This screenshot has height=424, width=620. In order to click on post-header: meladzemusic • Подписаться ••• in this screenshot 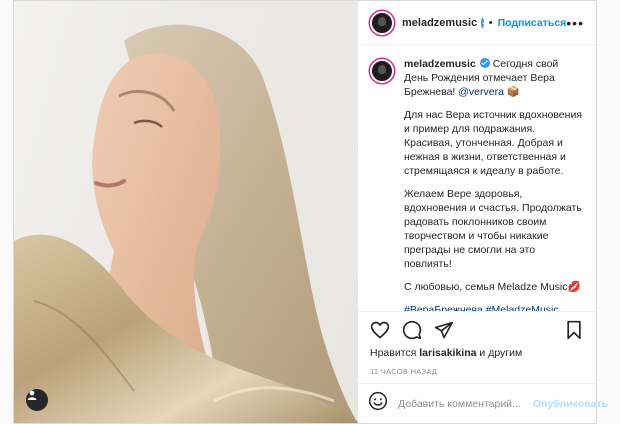, I will do `click(477, 23)`.